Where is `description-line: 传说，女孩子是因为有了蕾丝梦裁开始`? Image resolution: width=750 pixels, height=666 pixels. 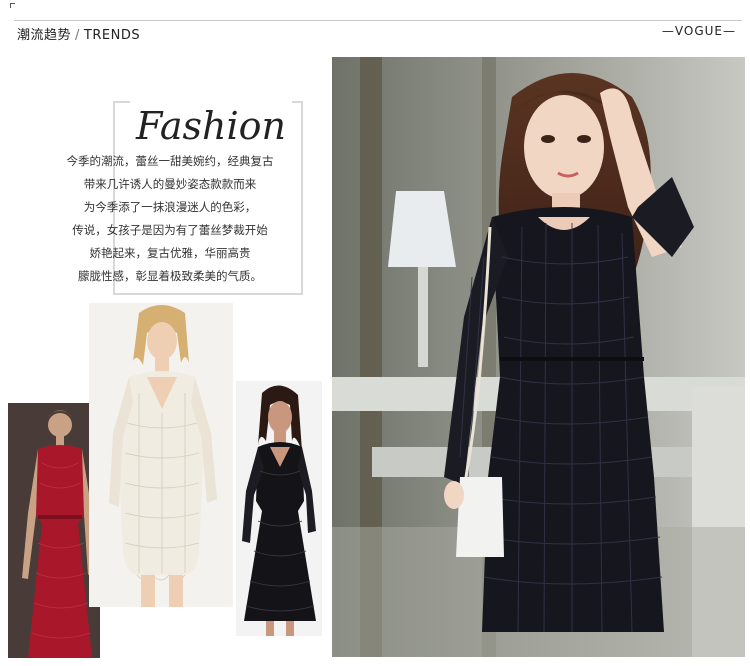
description-line: 传说，女孩子是因为有了蕾丝梦裁开始 is located at coordinates (170, 230).